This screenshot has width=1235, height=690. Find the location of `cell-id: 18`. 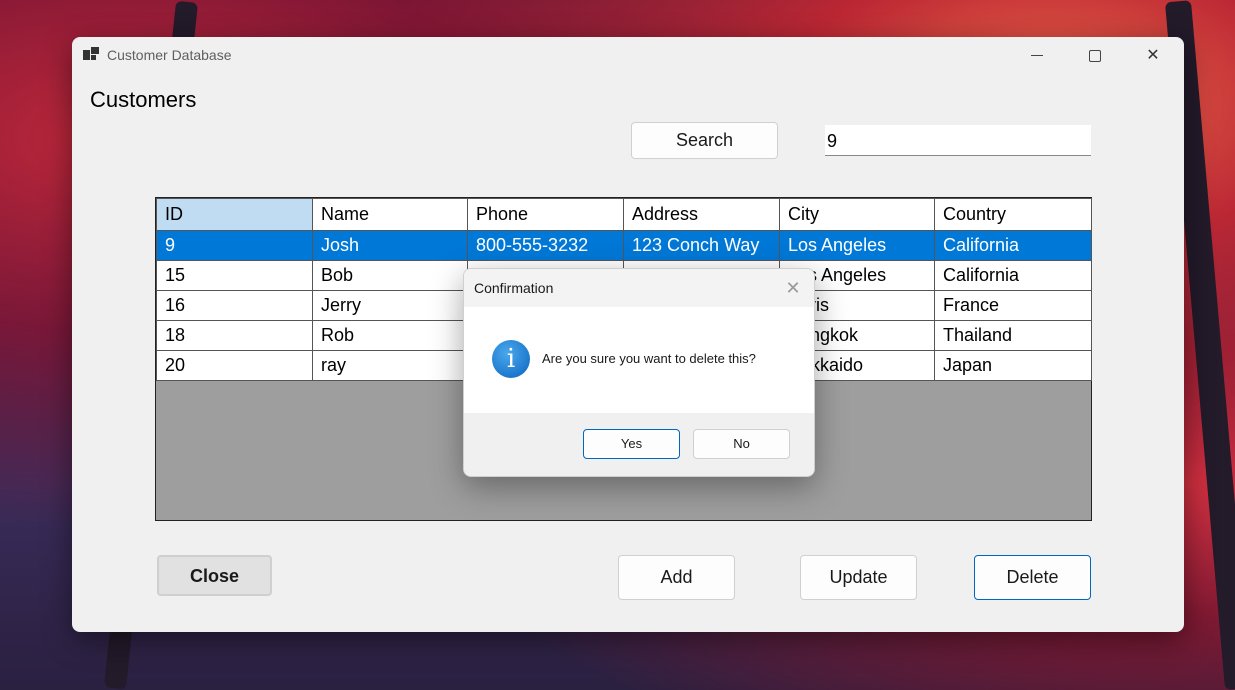

cell-id: 18 is located at coordinates (234, 335).